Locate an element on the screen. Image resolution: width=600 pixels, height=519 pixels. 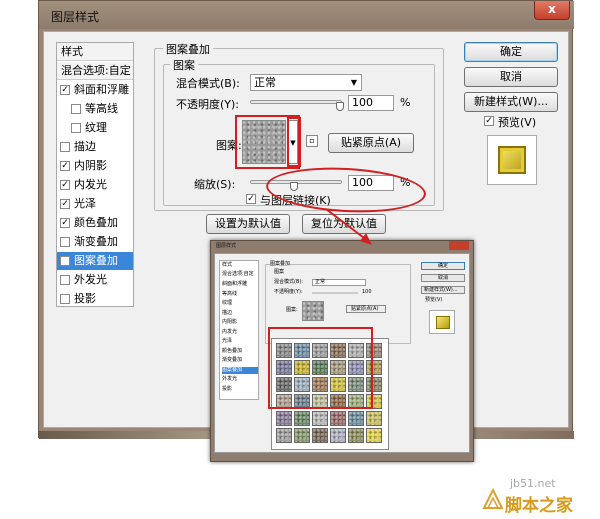
style-list-item-label: 外发光 is located at coordinates (90, 279).